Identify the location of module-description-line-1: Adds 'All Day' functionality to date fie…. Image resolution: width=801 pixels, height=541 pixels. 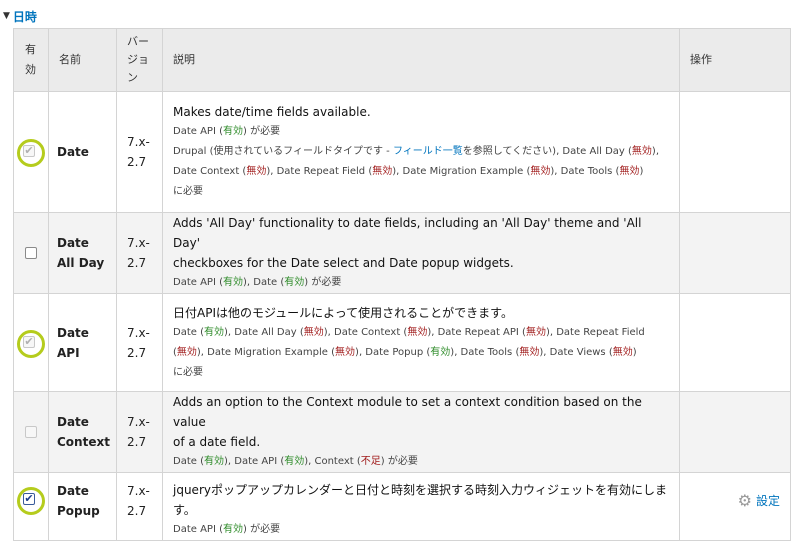
(407, 233).